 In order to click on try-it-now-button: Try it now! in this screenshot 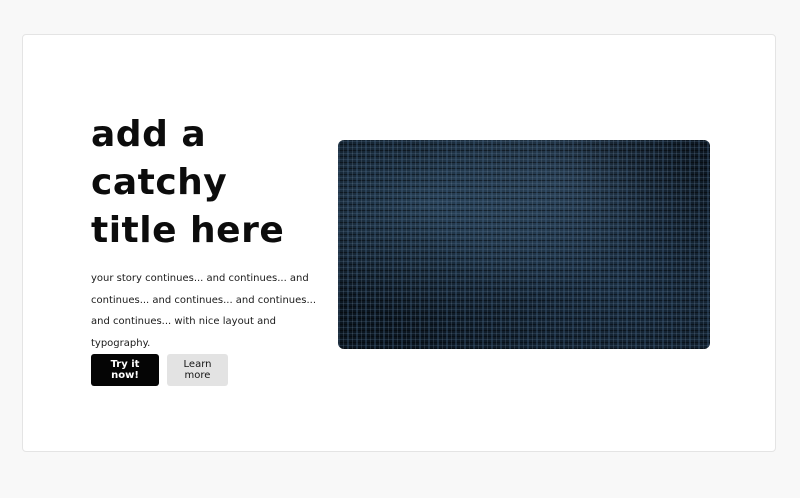, I will do `click(125, 370)`.